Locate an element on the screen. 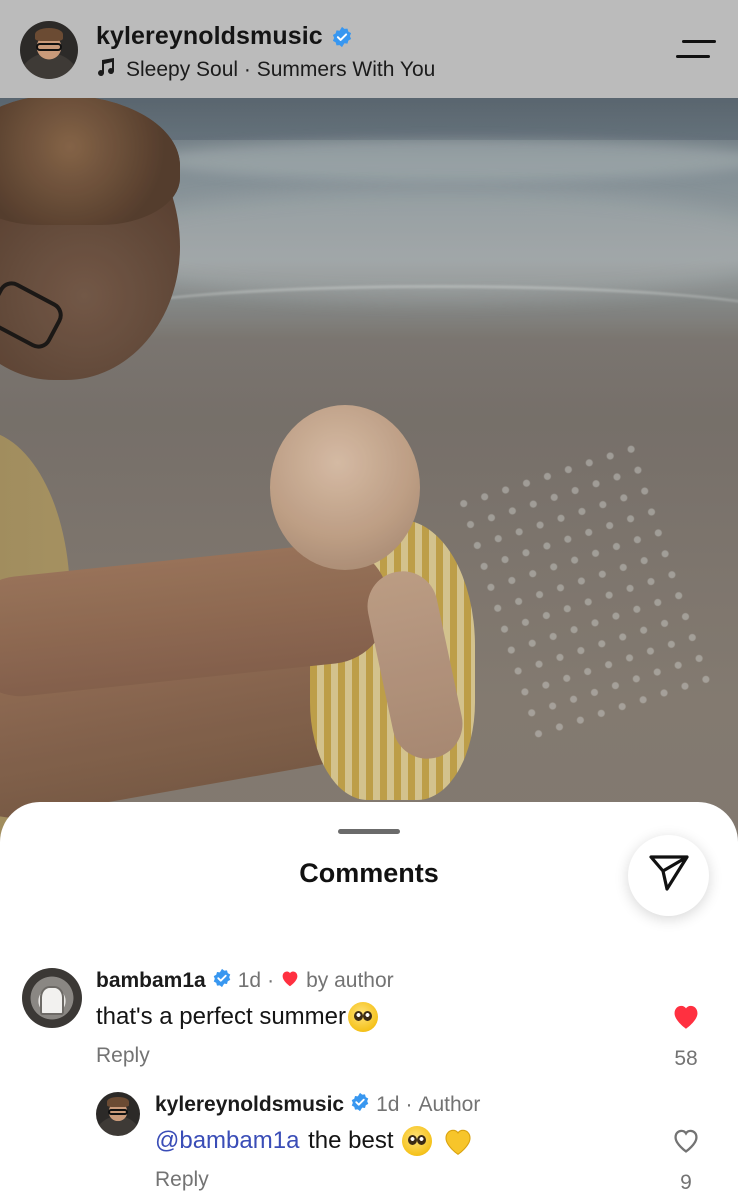 The width and height of the screenshot is (738, 1200). paper-plane-icon is located at coordinates (669, 875).